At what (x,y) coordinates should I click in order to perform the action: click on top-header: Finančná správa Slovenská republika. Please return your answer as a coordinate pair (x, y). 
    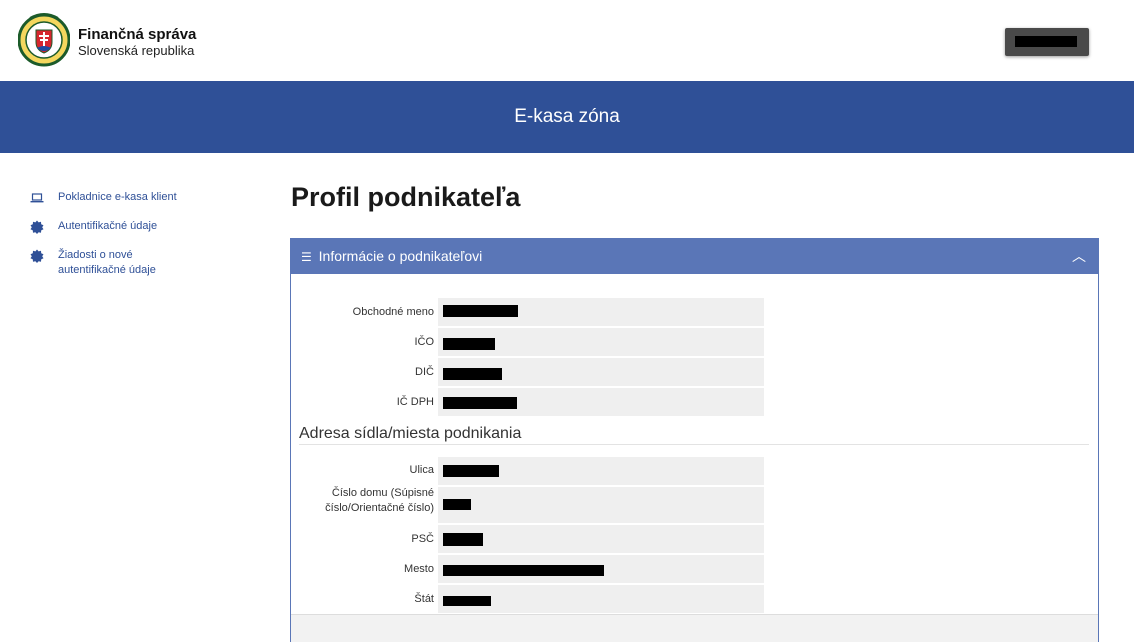
    Looking at the image, I should click on (567, 40).